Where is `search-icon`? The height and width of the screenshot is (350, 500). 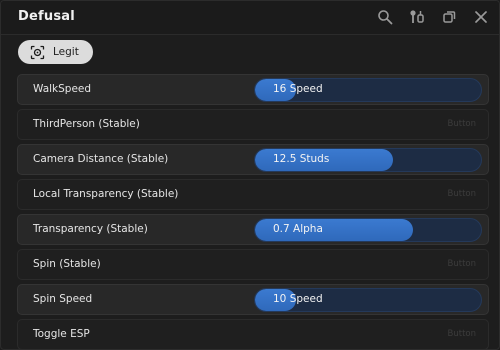
search-icon is located at coordinates (385, 17).